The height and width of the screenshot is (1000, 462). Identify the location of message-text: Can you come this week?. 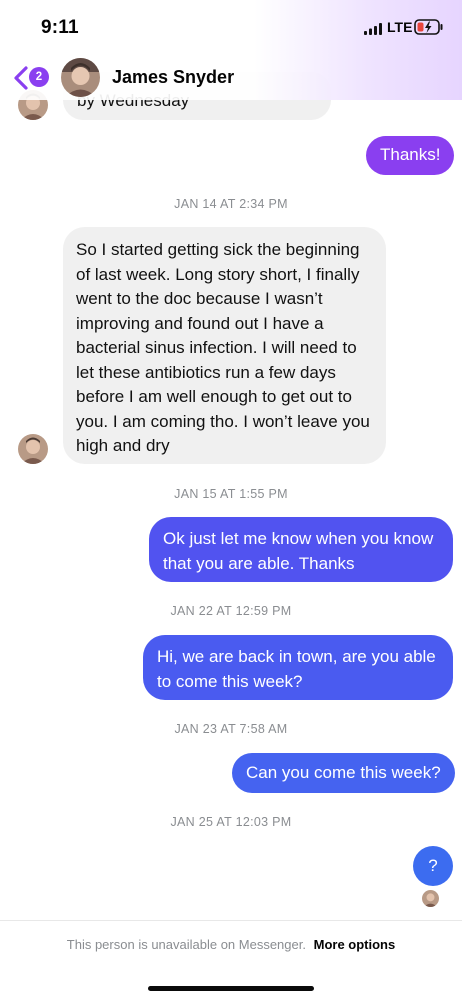
(343, 772).